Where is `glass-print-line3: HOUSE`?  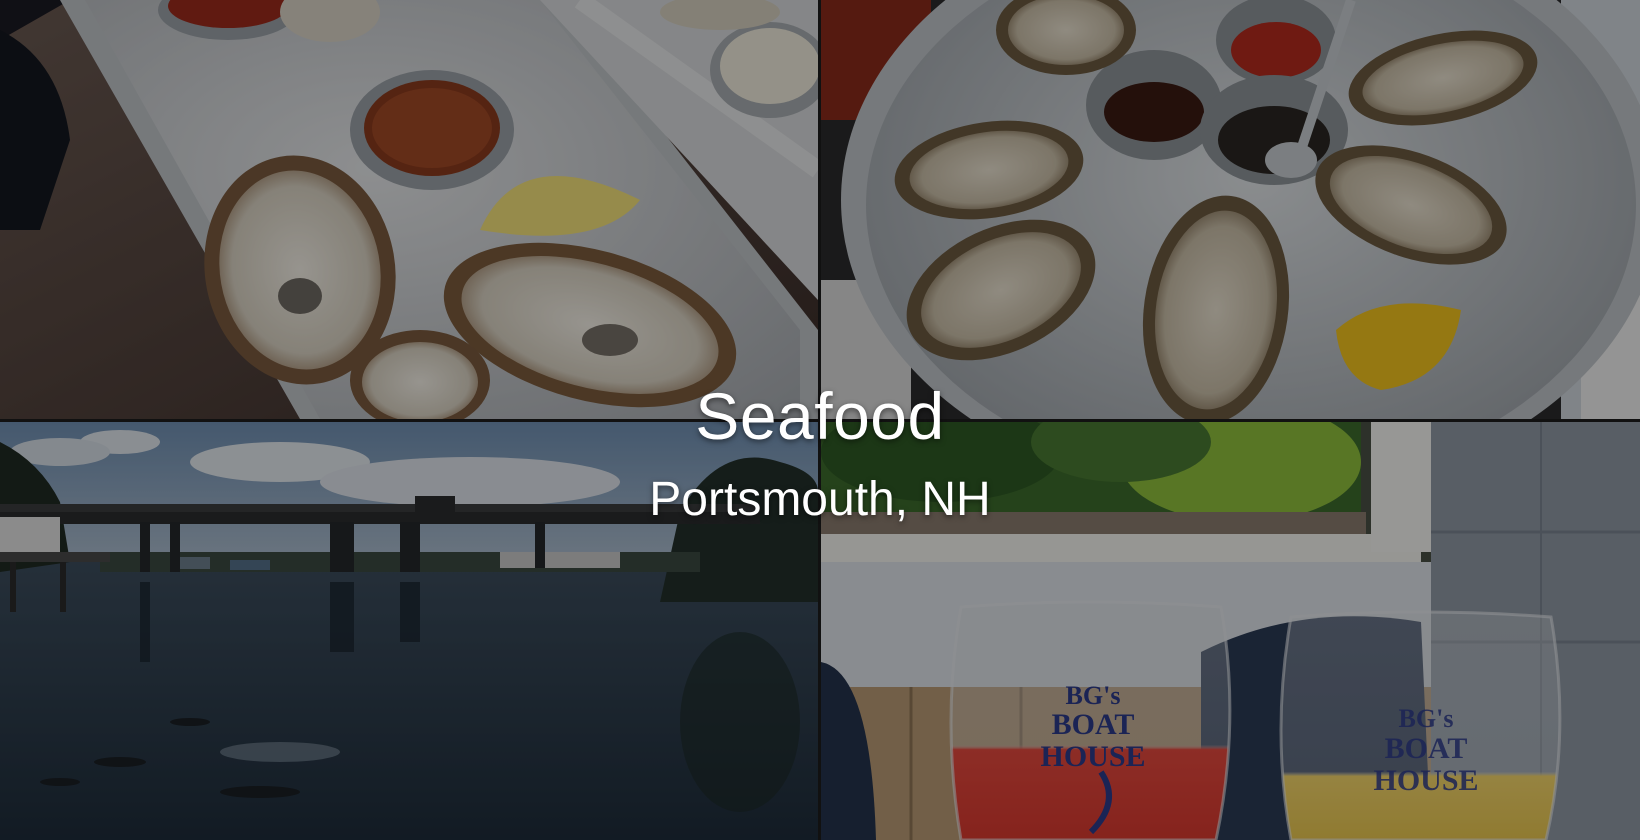 glass-print-line3: HOUSE is located at coordinates (1092, 756).